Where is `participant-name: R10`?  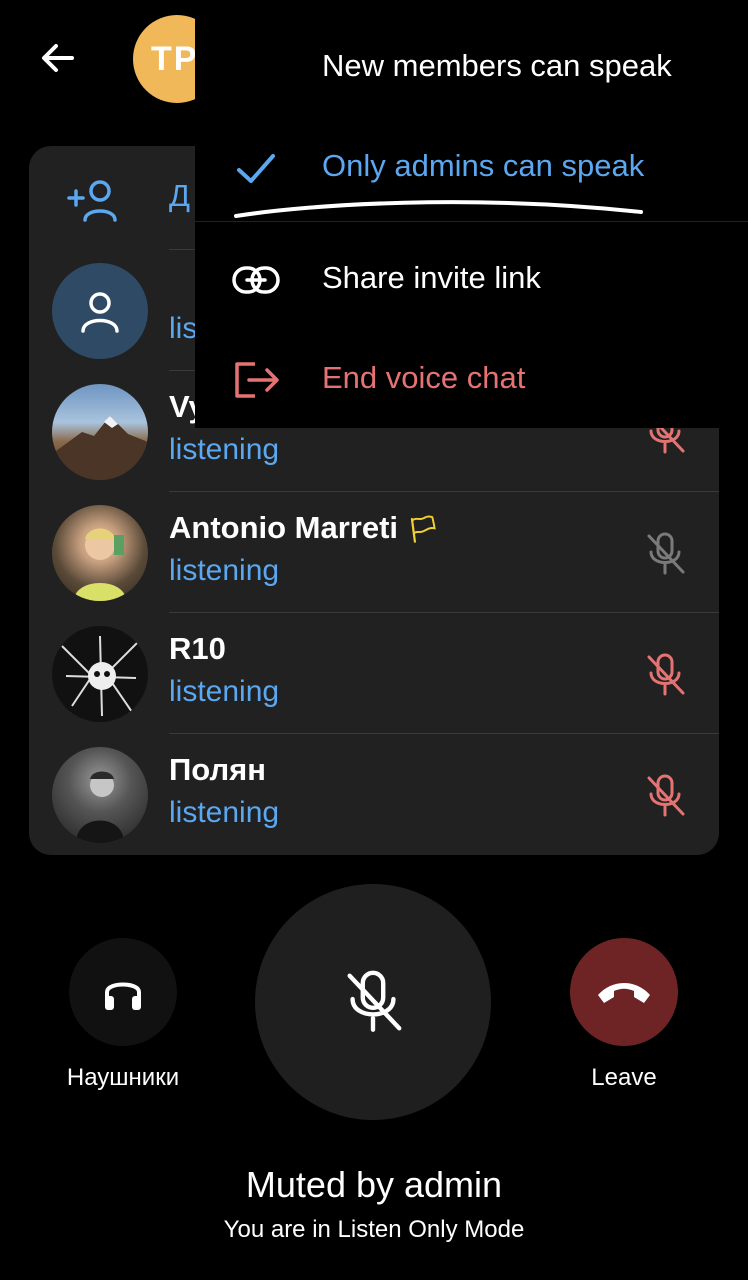 participant-name: R10 is located at coordinates (197, 648).